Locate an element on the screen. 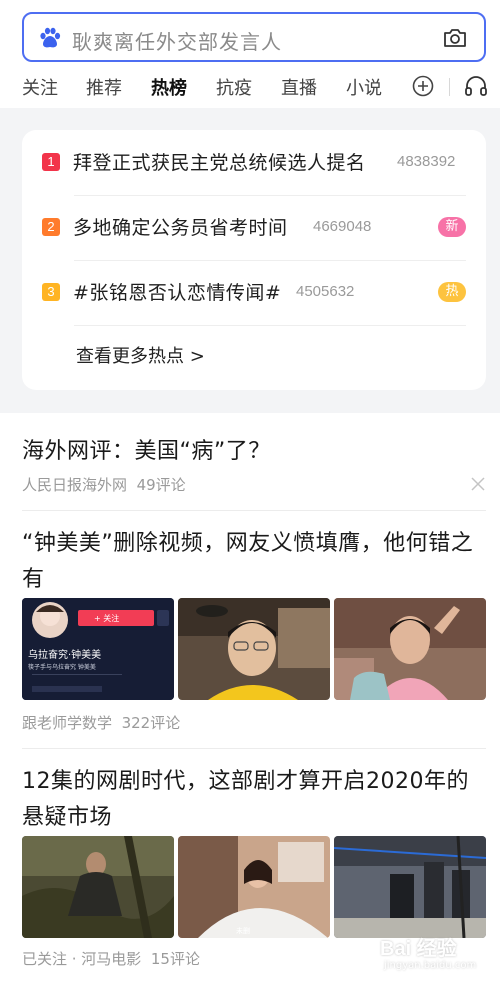 The image size is (500, 984). add-channel-icon is located at coordinates (423, 86).